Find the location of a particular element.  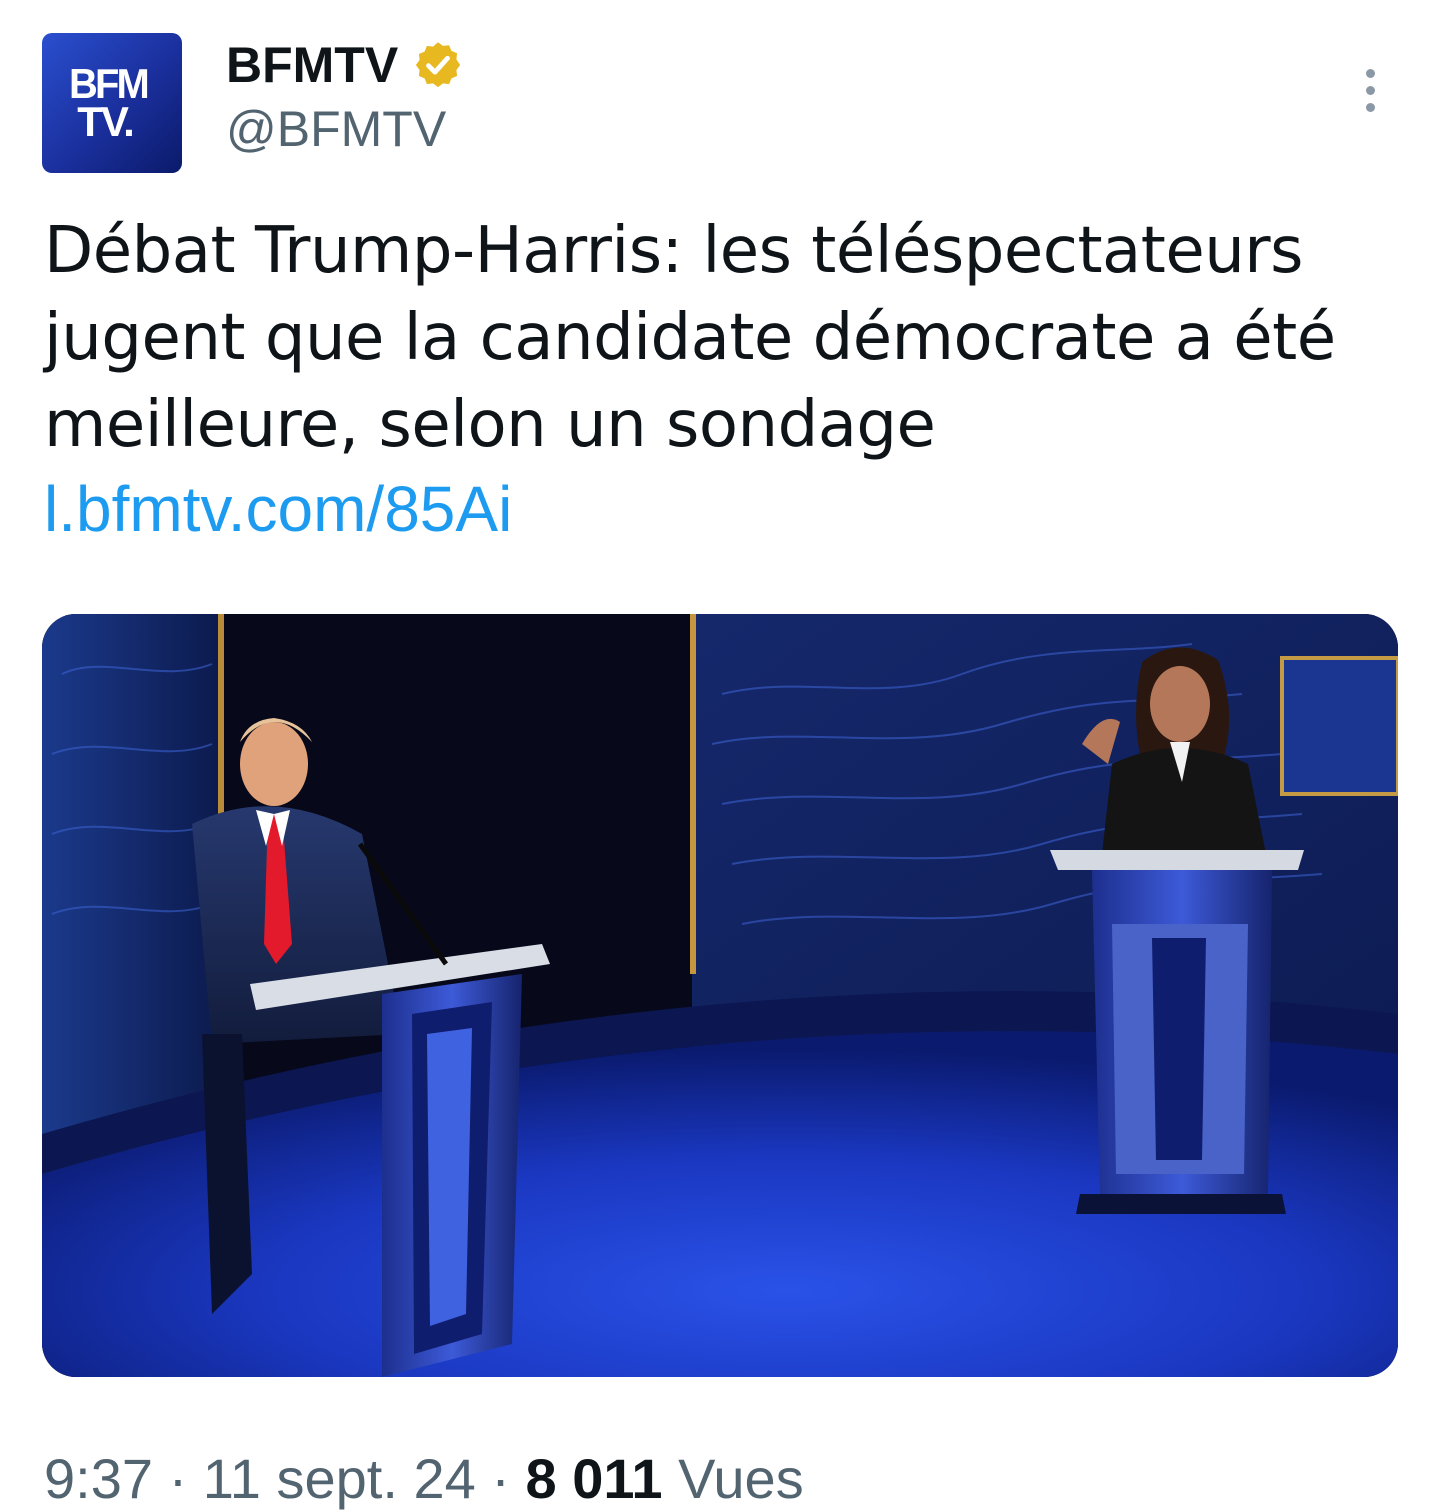

tweet-text-line: meilleure, selon un sondage is located at coordinates (490, 425).